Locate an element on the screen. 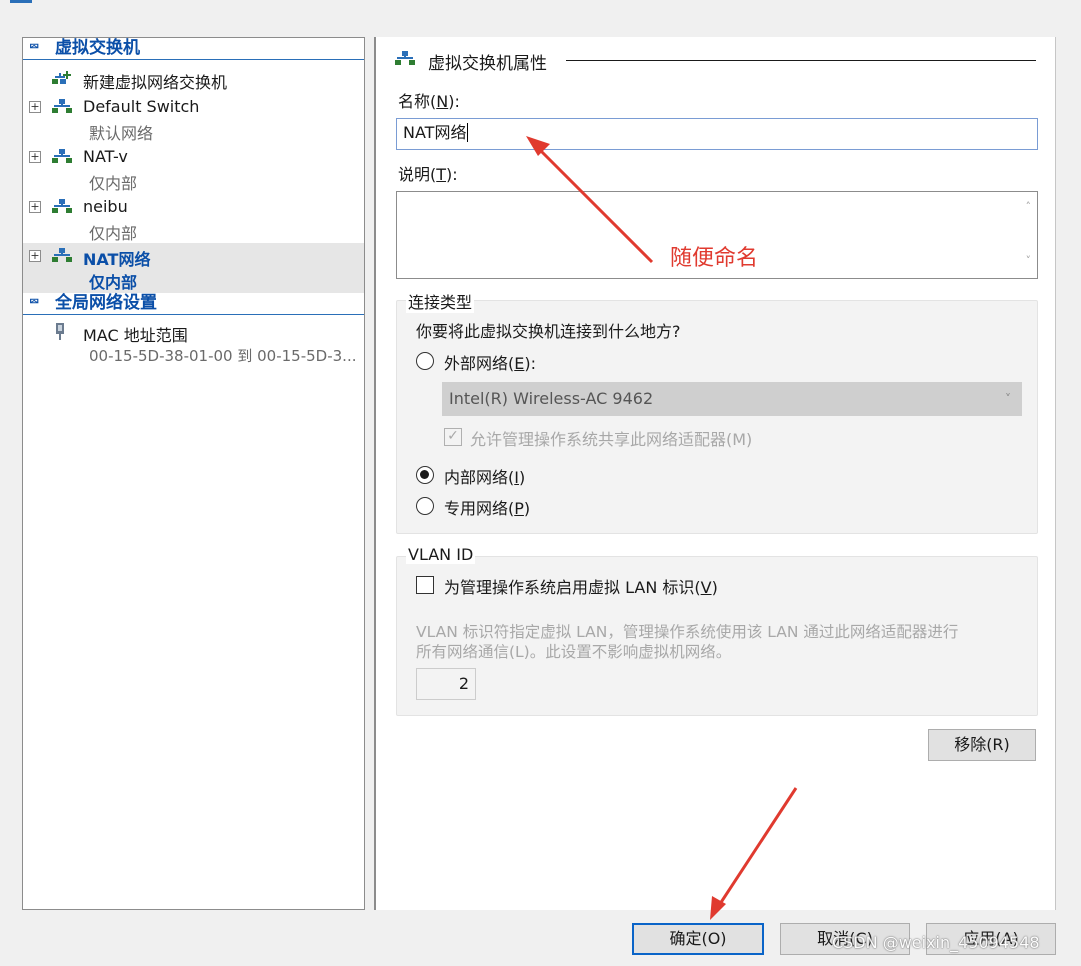 The image size is (1081, 966). tree-item-subtitle: 默认网络 is located at coordinates (121, 133).